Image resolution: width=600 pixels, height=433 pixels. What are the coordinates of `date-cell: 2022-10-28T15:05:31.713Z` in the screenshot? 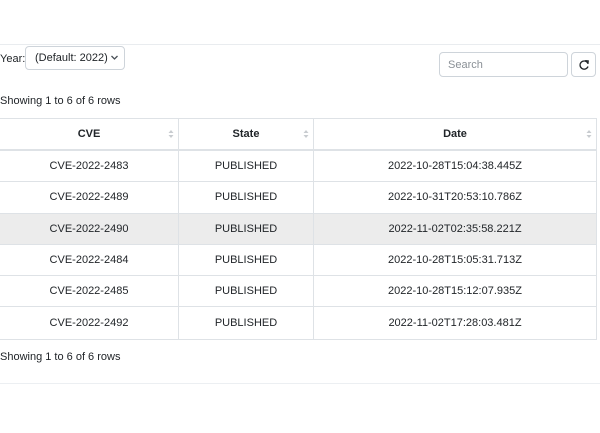 It's located at (455, 260).